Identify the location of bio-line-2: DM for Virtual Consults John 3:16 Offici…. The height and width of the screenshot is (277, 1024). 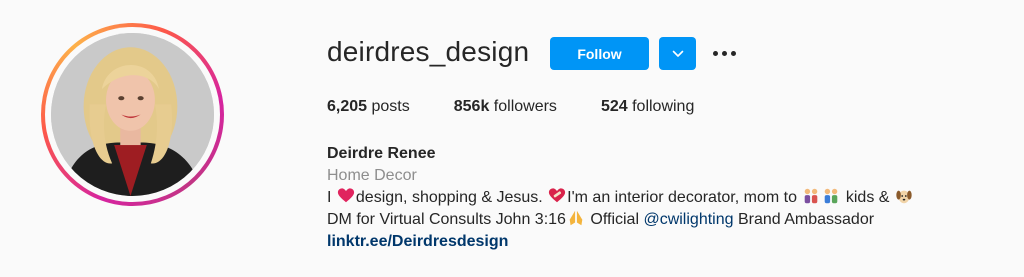
(667, 220).